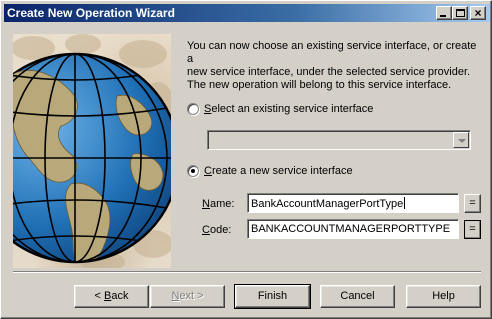  Describe the element at coordinates (193, 109) in the screenshot. I see `existing-interface-radio` at that location.